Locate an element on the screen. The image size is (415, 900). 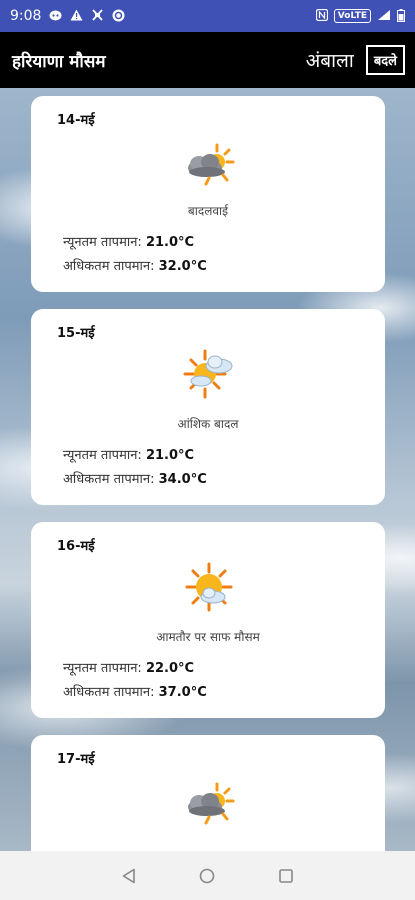
max-temperature: अधिकतम तापमान: 34.0°C is located at coordinates (135, 478).